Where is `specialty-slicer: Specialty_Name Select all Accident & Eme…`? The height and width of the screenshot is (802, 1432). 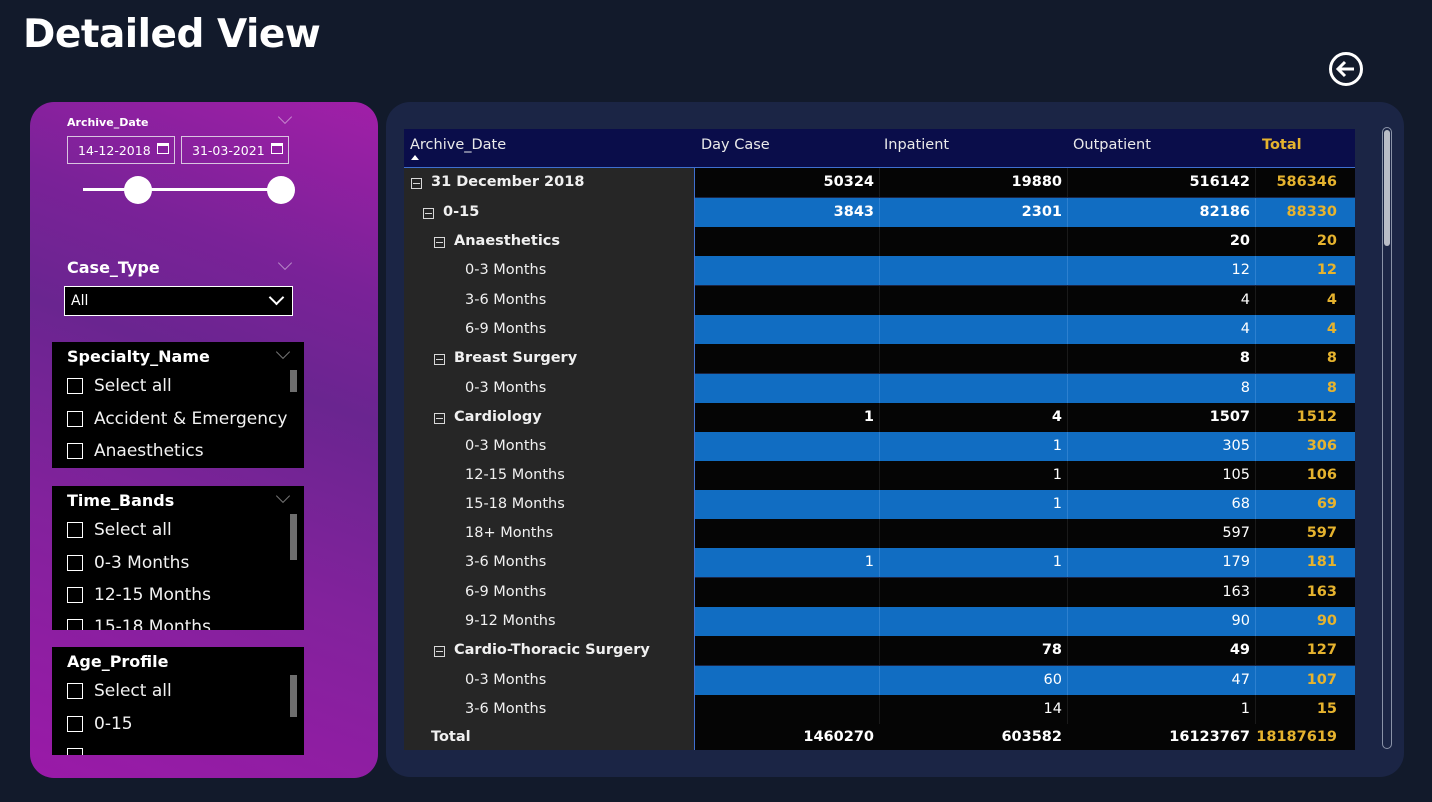 specialty-slicer: Specialty_Name Select all Accident & Eme… is located at coordinates (178, 405).